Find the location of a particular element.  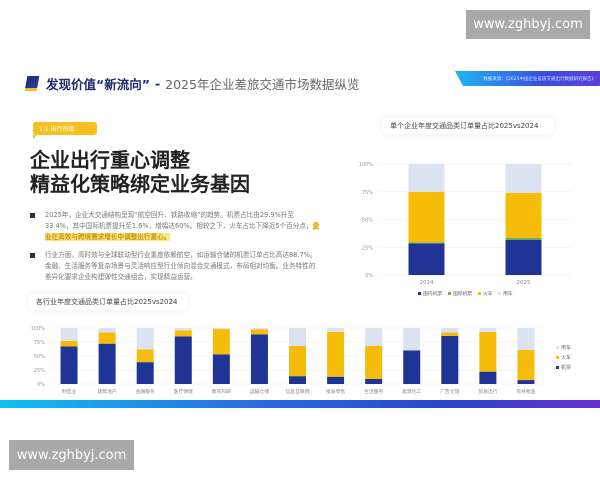

legend-label: 机票 is located at coordinates (566, 367).